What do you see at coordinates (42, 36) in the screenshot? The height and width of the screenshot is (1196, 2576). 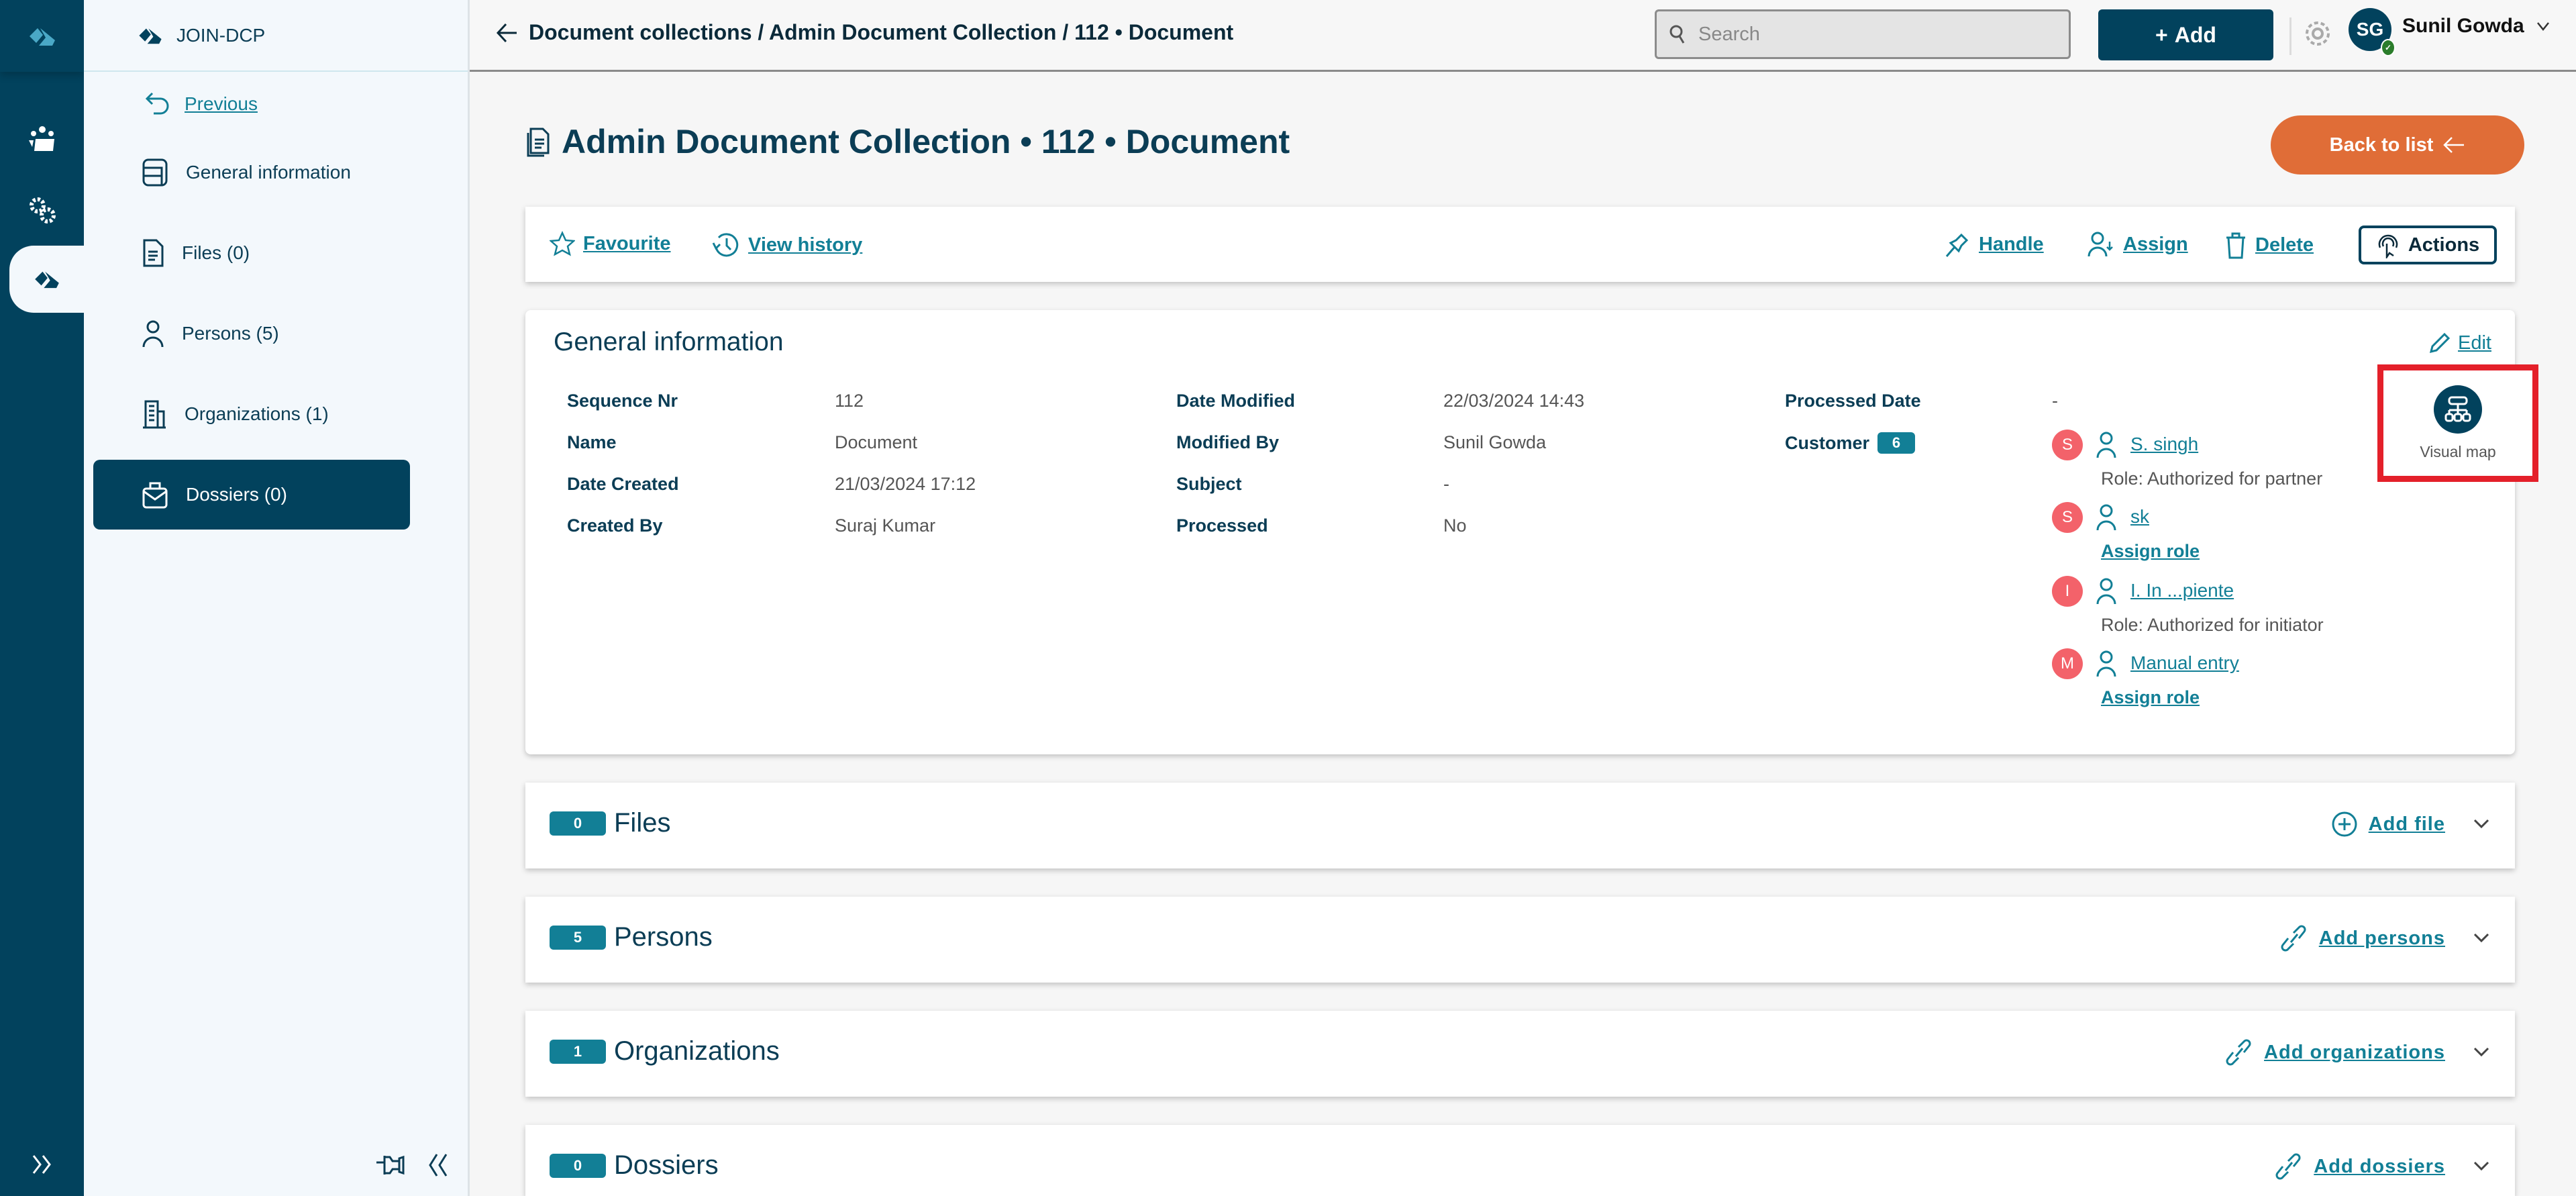 I see `rail-logo` at bounding box center [42, 36].